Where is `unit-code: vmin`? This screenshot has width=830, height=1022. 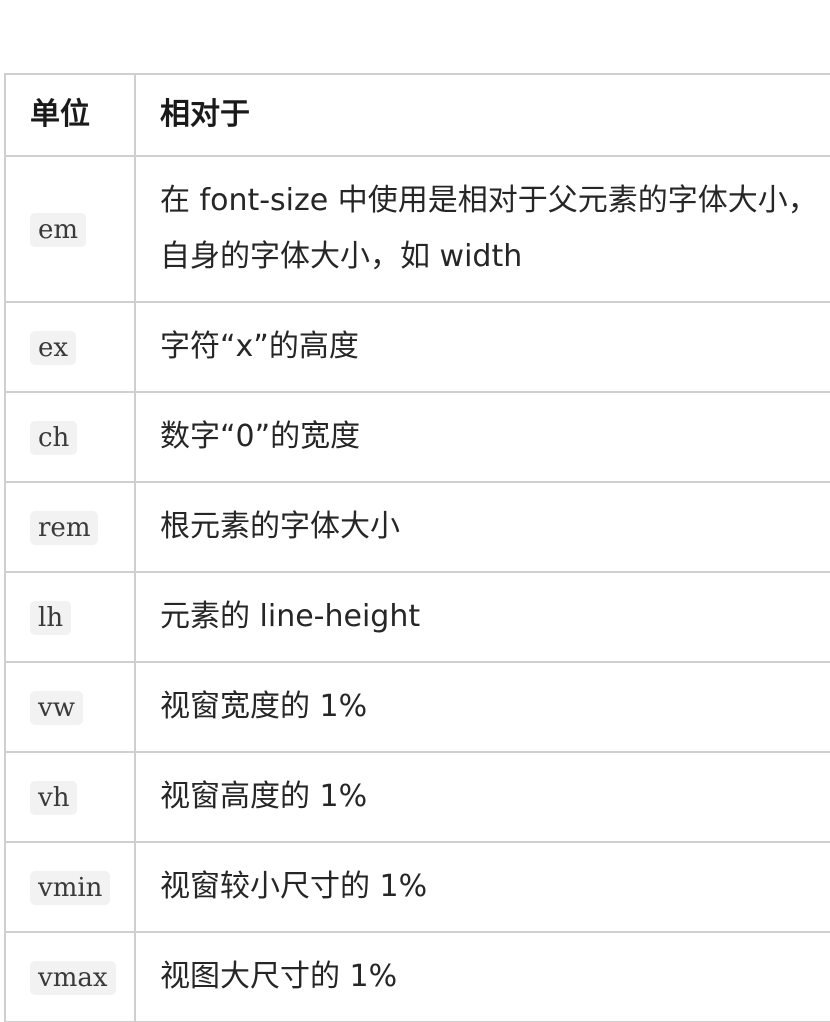 unit-code: vmin is located at coordinates (70, 888).